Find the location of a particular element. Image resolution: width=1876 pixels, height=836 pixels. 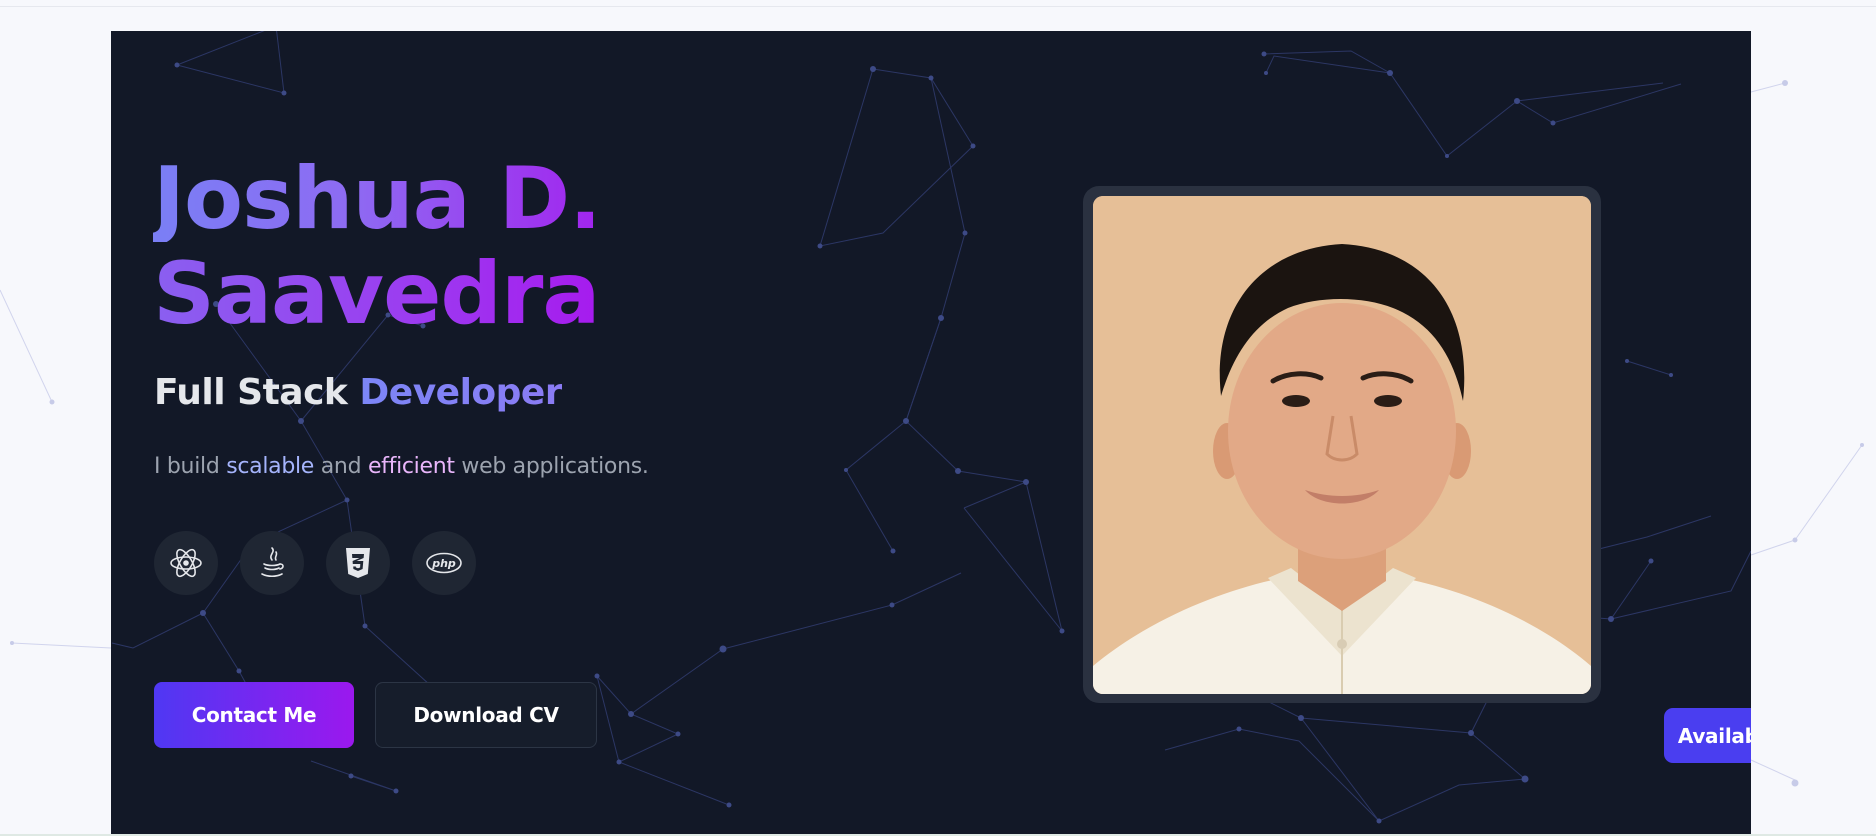

tagline-part2: and is located at coordinates (341, 466).